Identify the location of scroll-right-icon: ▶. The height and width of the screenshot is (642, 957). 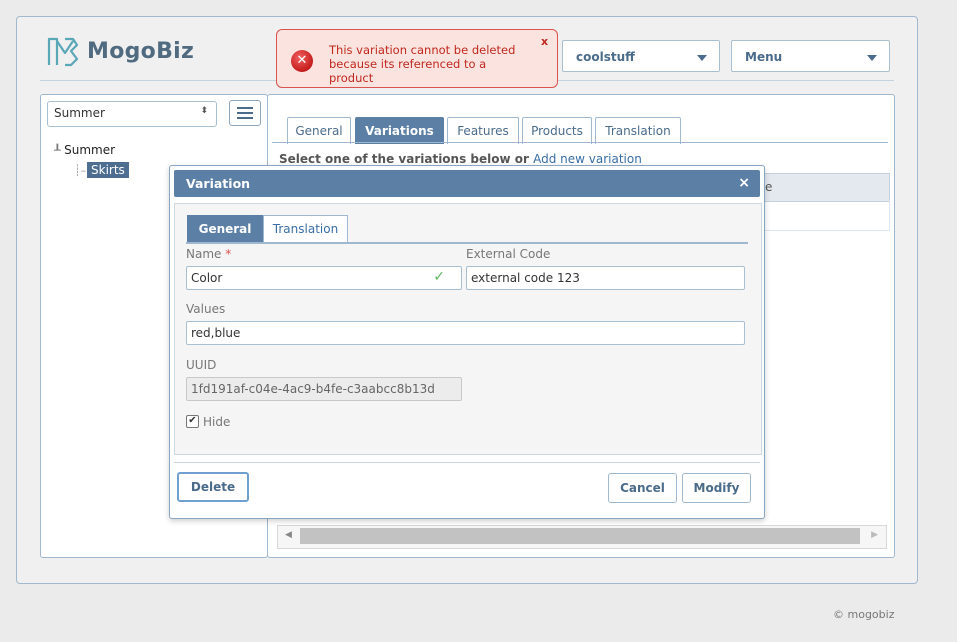
(874, 535).